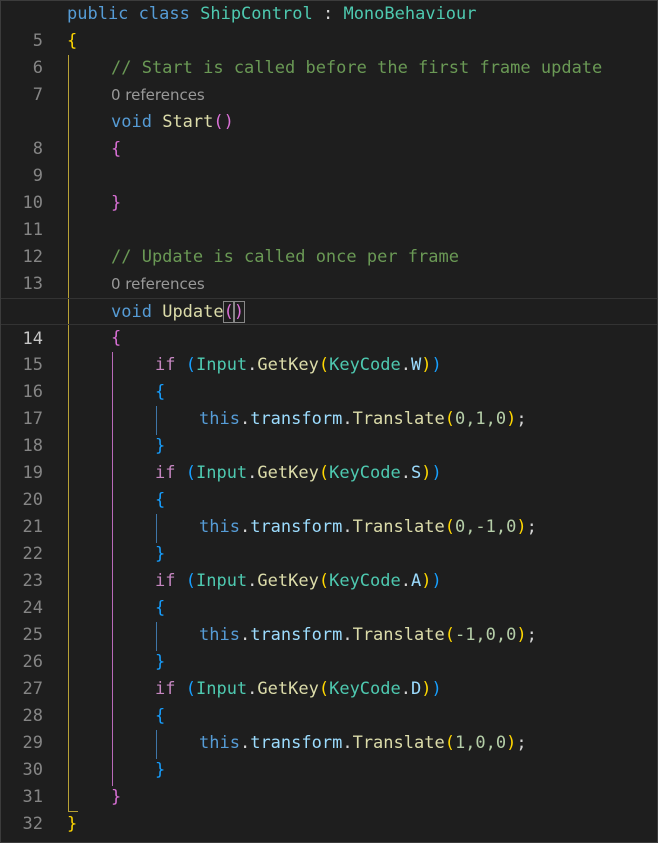 This screenshot has height=843, width=658. I want to click on code-line: 27 }, so click(329, 674).